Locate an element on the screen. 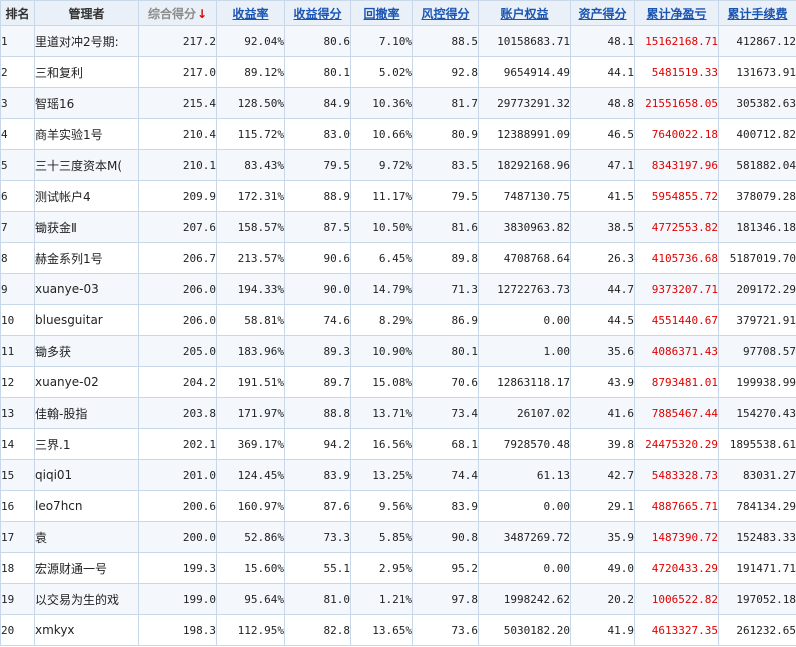 Image resolution: width=796 pixels, height=647 pixels. rank-cell: 15 is located at coordinates (17, 475).